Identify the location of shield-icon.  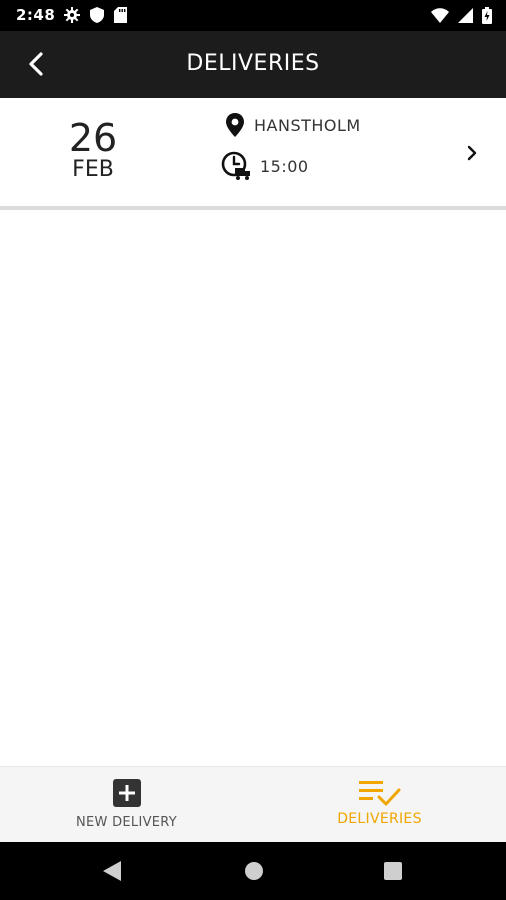
(97, 15).